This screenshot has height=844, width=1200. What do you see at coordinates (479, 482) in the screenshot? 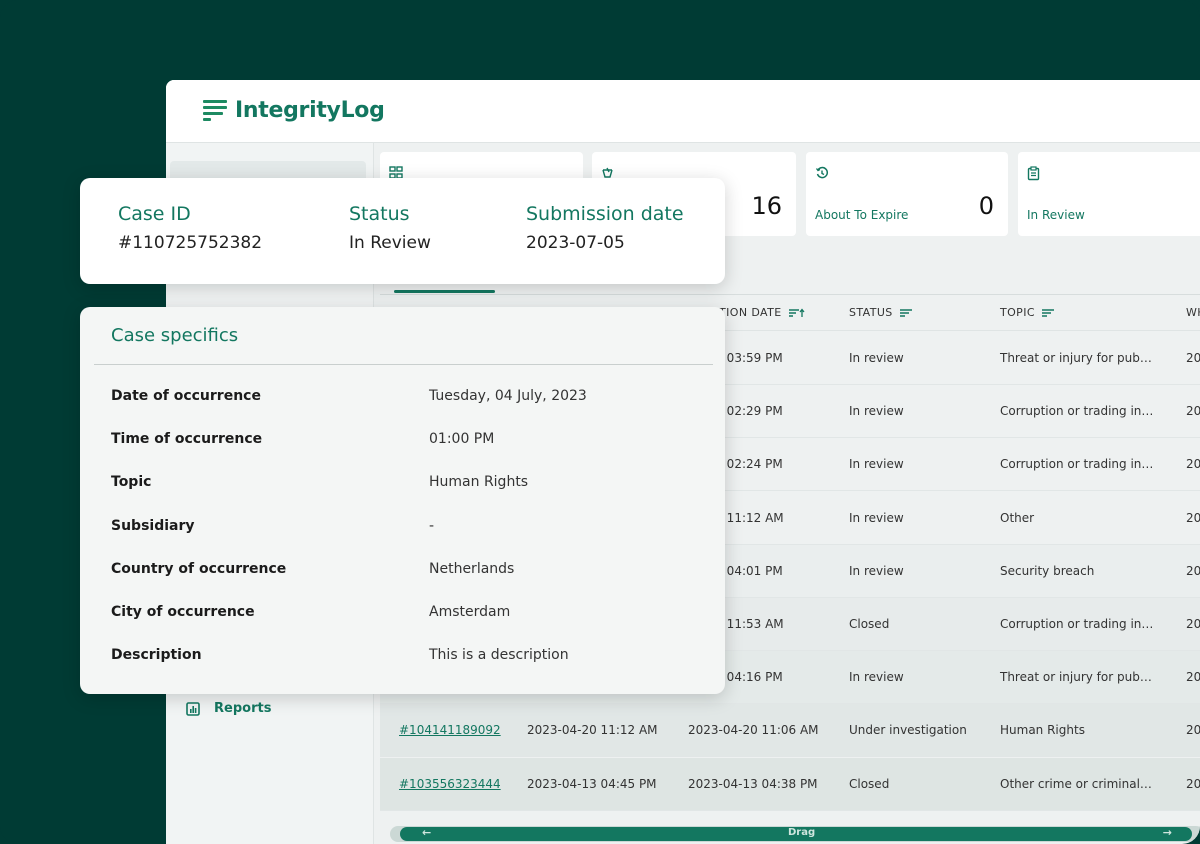
I see `spec-value: Human Rights` at bounding box center [479, 482].